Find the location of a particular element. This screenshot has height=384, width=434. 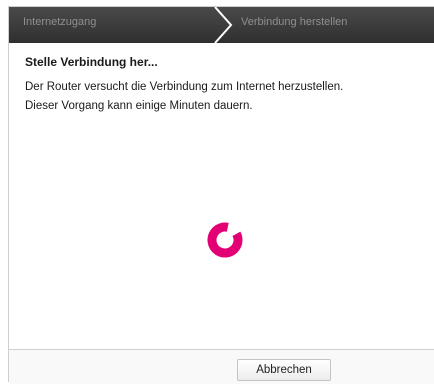

step-separator-arrow-icon is located at coordinates (223, 25).